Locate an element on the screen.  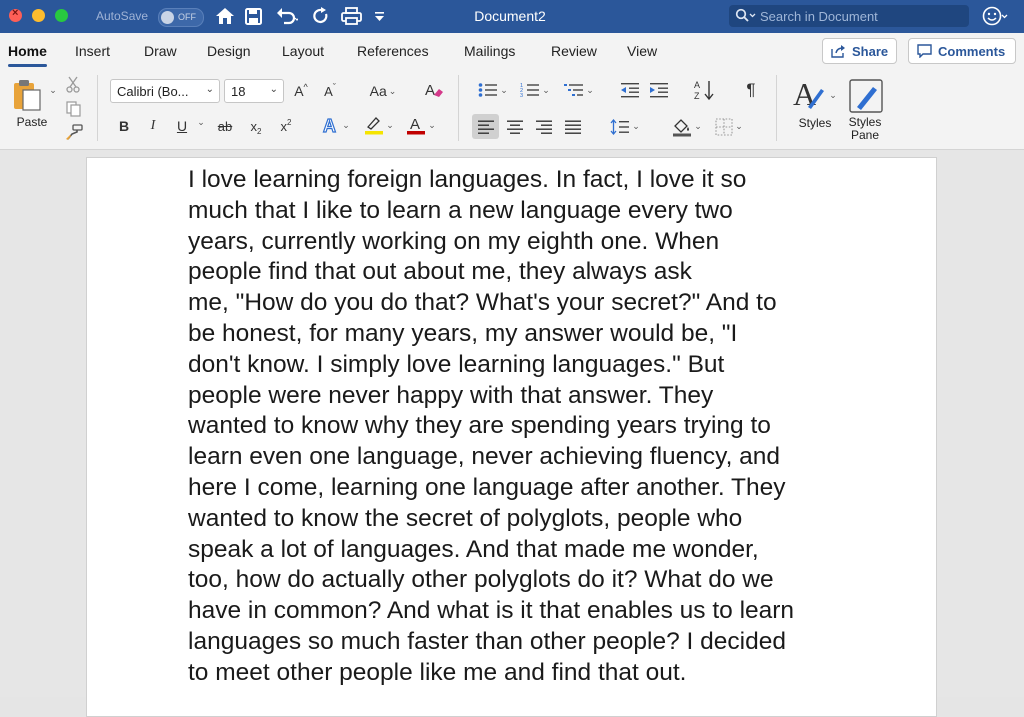
bold-button: B is located at coordinates (124, 126).